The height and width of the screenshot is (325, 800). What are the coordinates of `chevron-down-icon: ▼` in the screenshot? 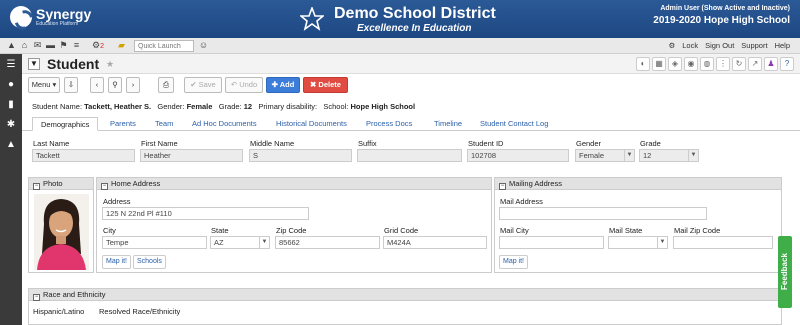 It's located at (662, 242).